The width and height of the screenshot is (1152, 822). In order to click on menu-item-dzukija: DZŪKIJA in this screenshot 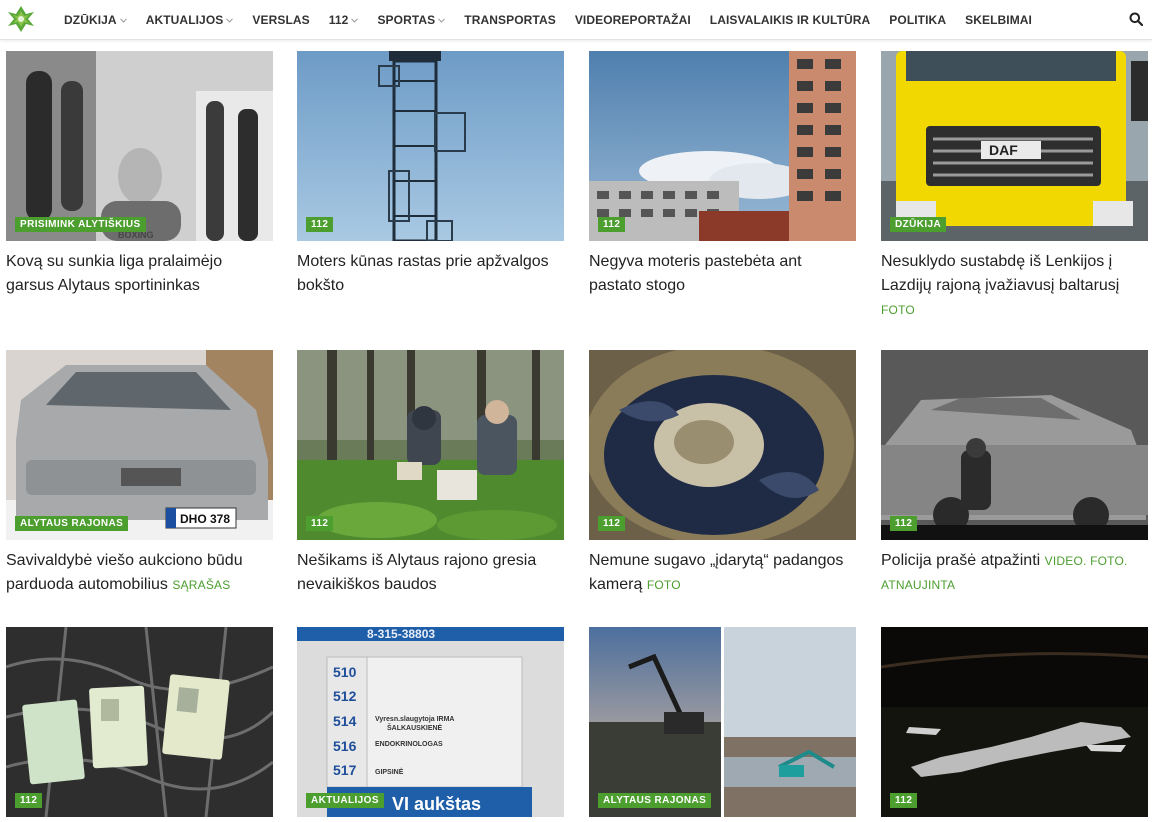, I will do `click(95, 20)`.